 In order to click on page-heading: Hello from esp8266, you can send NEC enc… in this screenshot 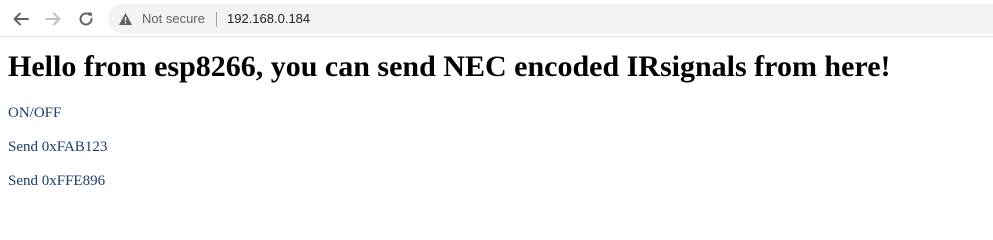, I will do `click(449, 66)`.